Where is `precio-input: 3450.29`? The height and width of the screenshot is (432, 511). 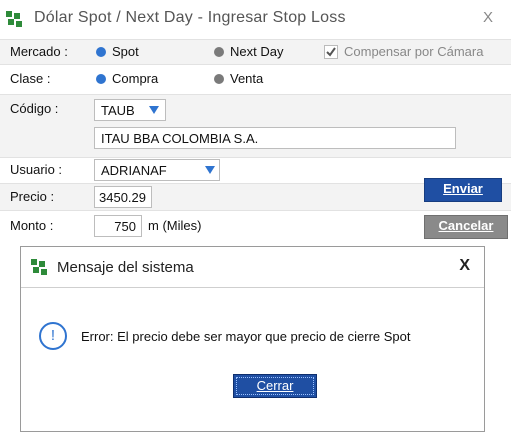
precio-input: 3450.29 is located at coordinates (123, 197).